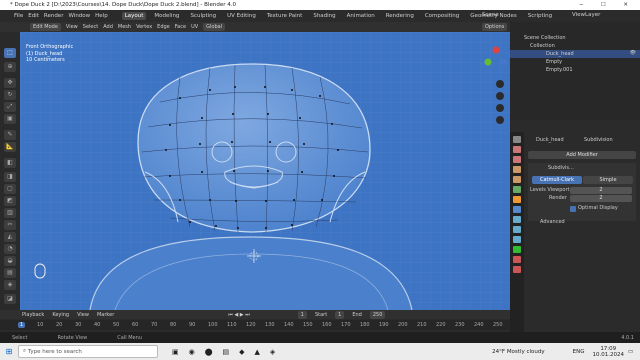  What do you see at coordinates (496, 85) in the screenshot?
I see `navigation-gizmo` at bounding box center [496, 85].